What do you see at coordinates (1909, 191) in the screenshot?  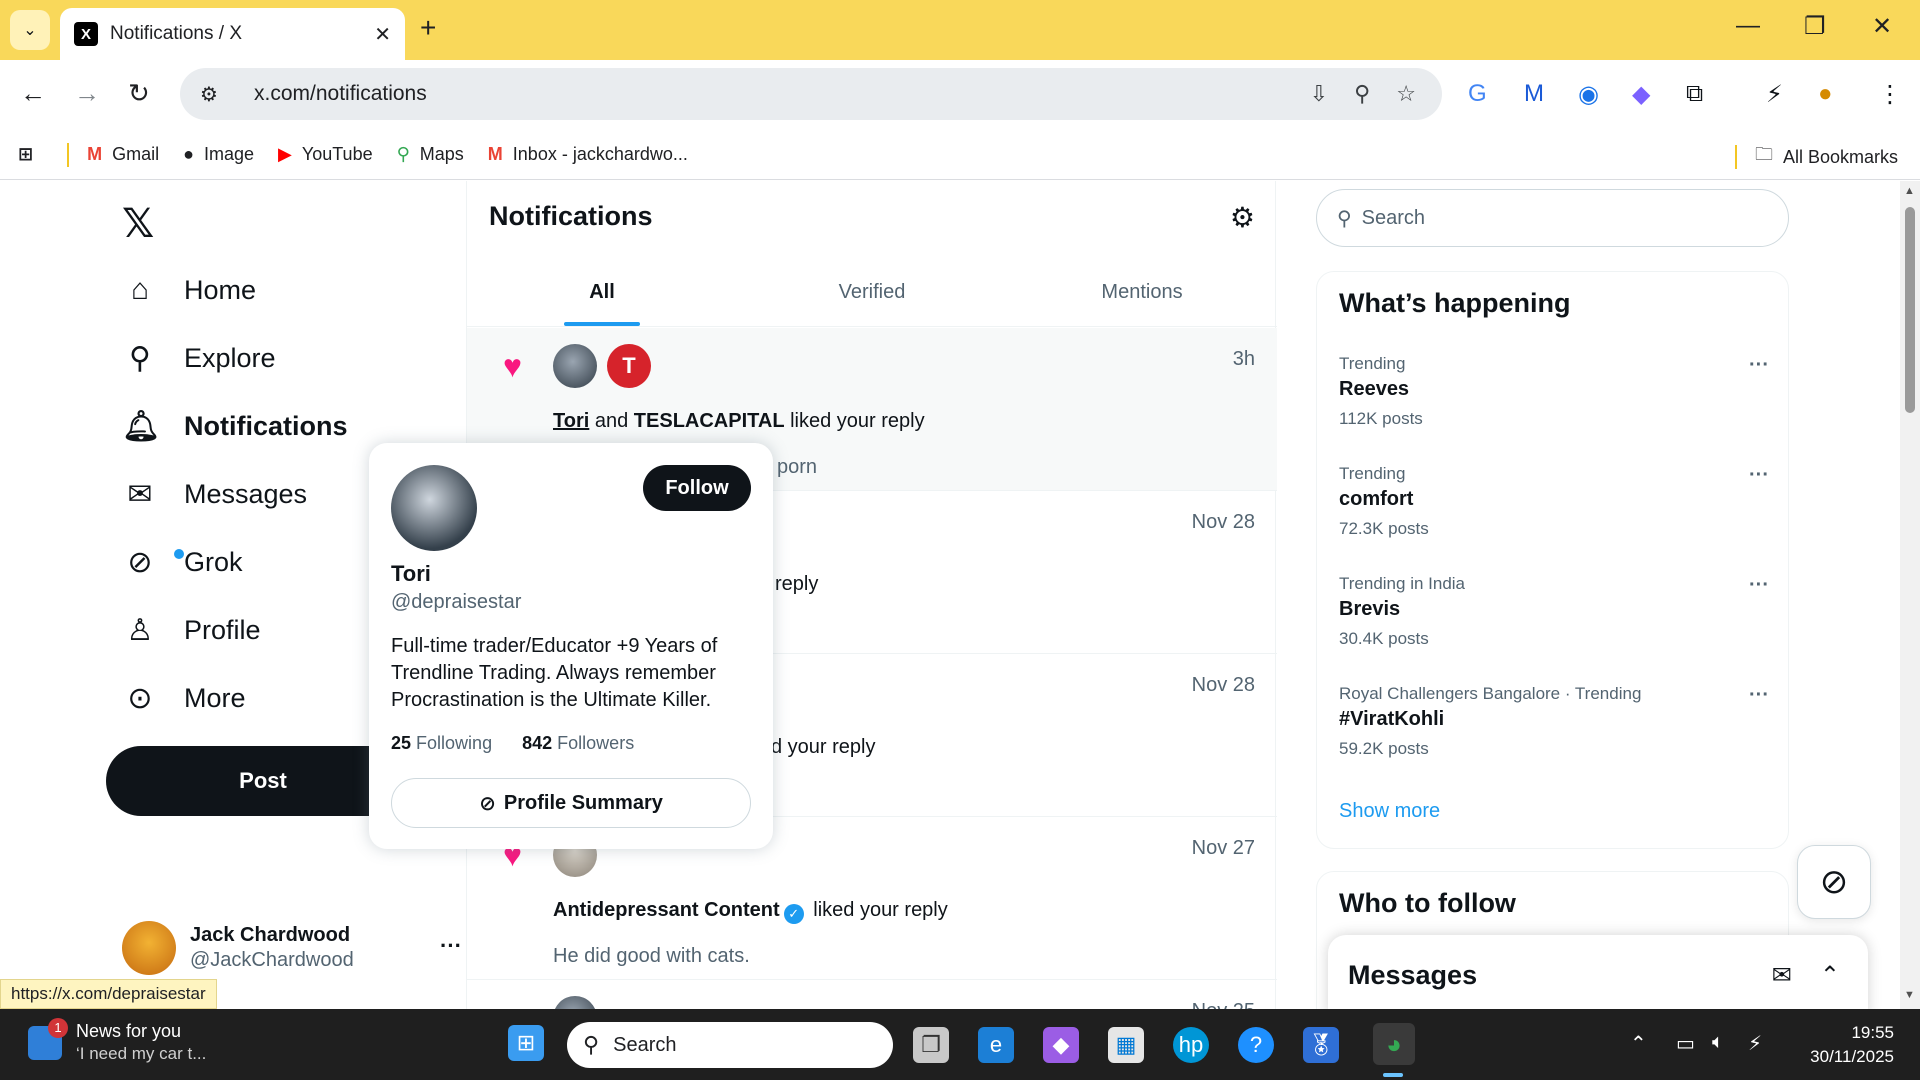 I see `scroll-up-icon: ▲` at bounding box center [1909, 191].